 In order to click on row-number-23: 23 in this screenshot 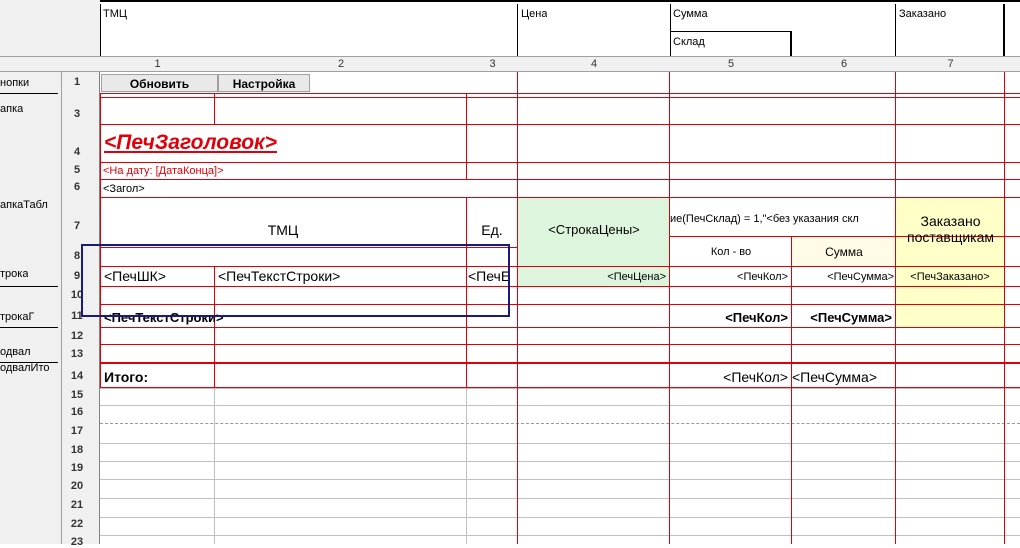, I will do `click(77, 542)`.